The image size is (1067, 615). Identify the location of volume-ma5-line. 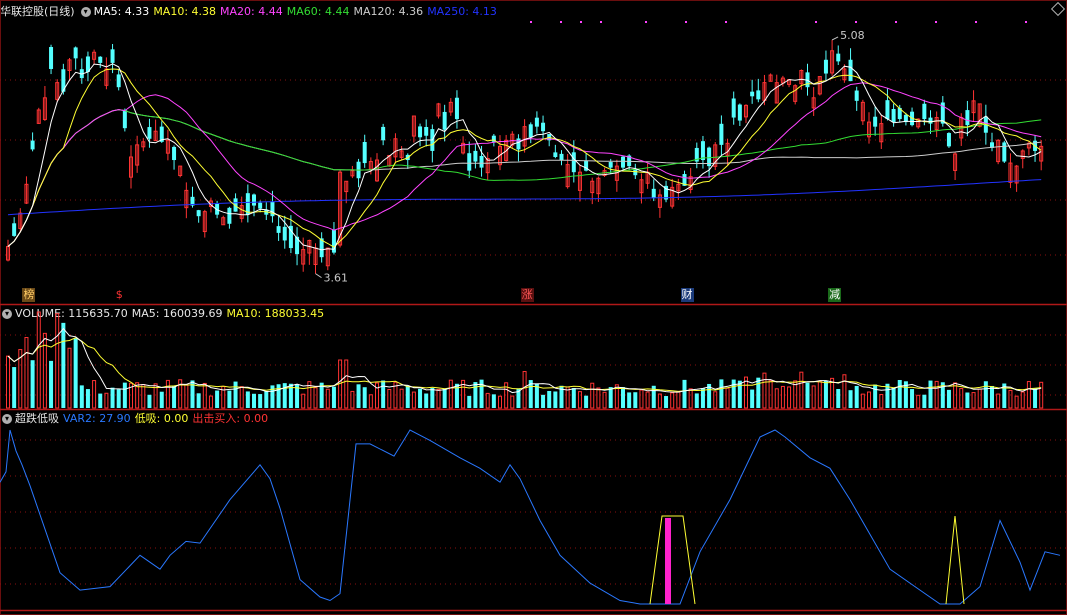
(524, 360).